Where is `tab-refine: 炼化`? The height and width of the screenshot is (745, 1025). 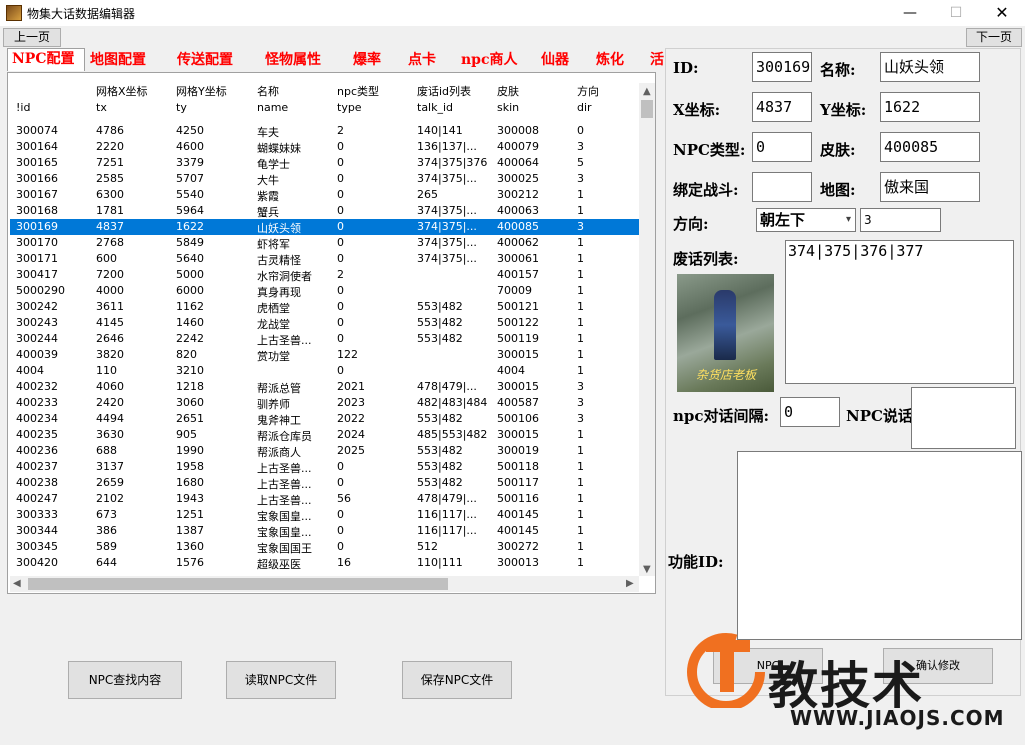
tab-refine: 炼化 is located at coordinates (608, 60).